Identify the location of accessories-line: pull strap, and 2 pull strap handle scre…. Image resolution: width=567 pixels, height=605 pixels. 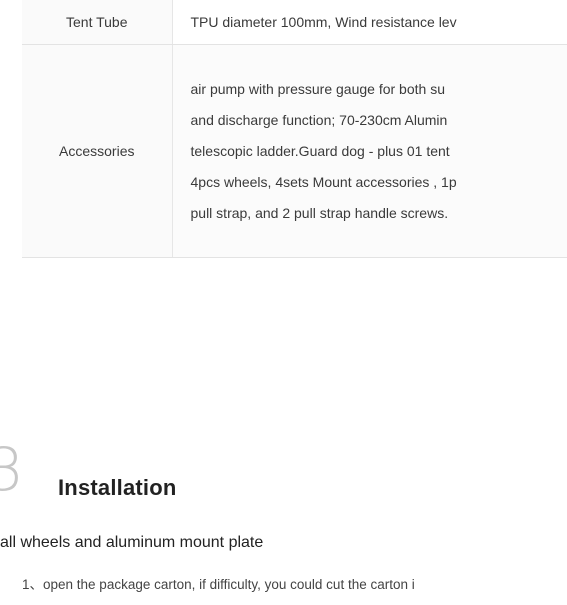
(319, 212).